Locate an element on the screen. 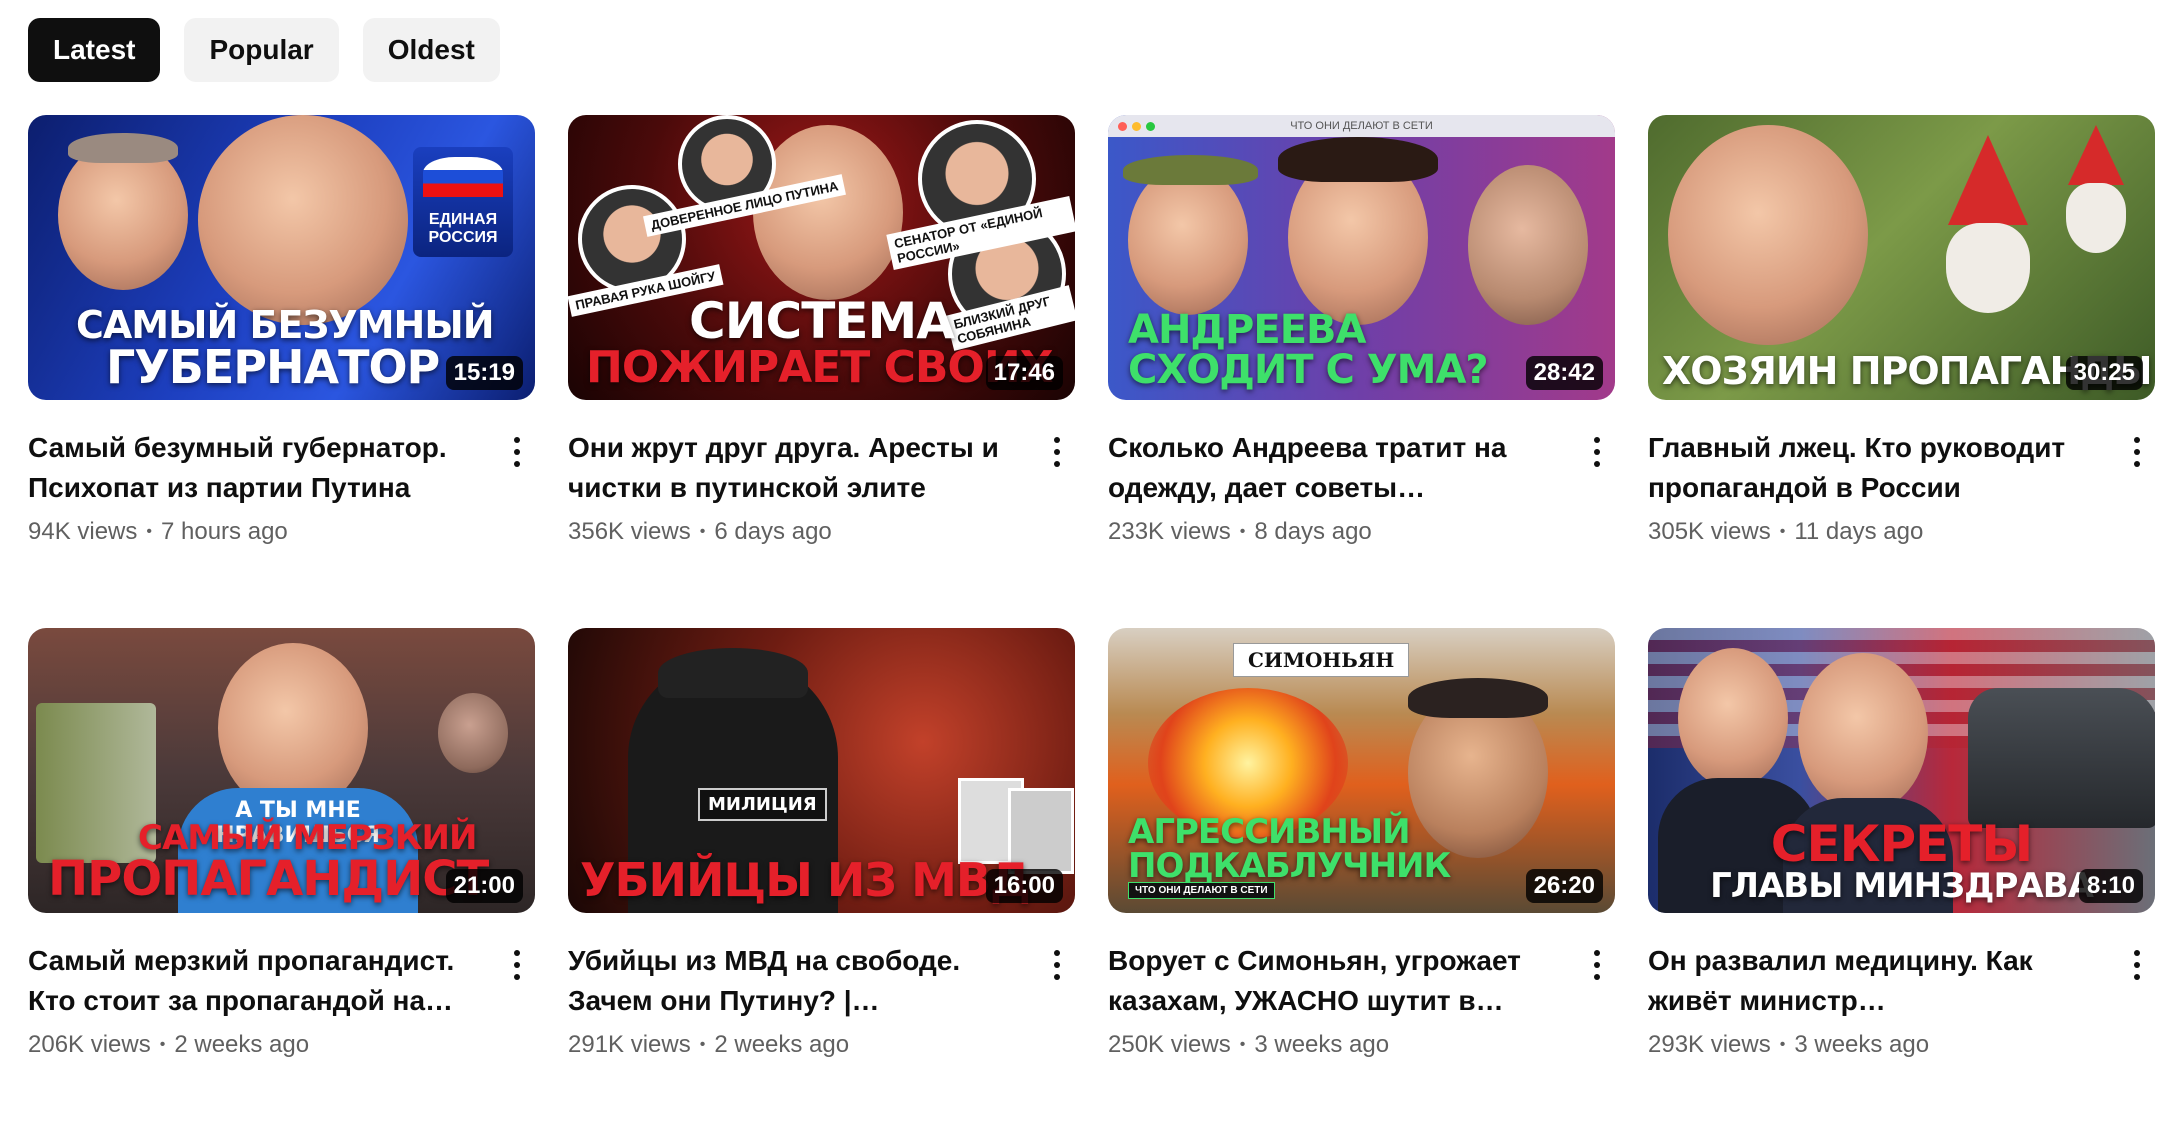 The image size is (2176, 1122). video-thumbnail: ХОЗЯИН ПРОПАГАНДЫ 30:25 is located at coordinates (1901, 257).